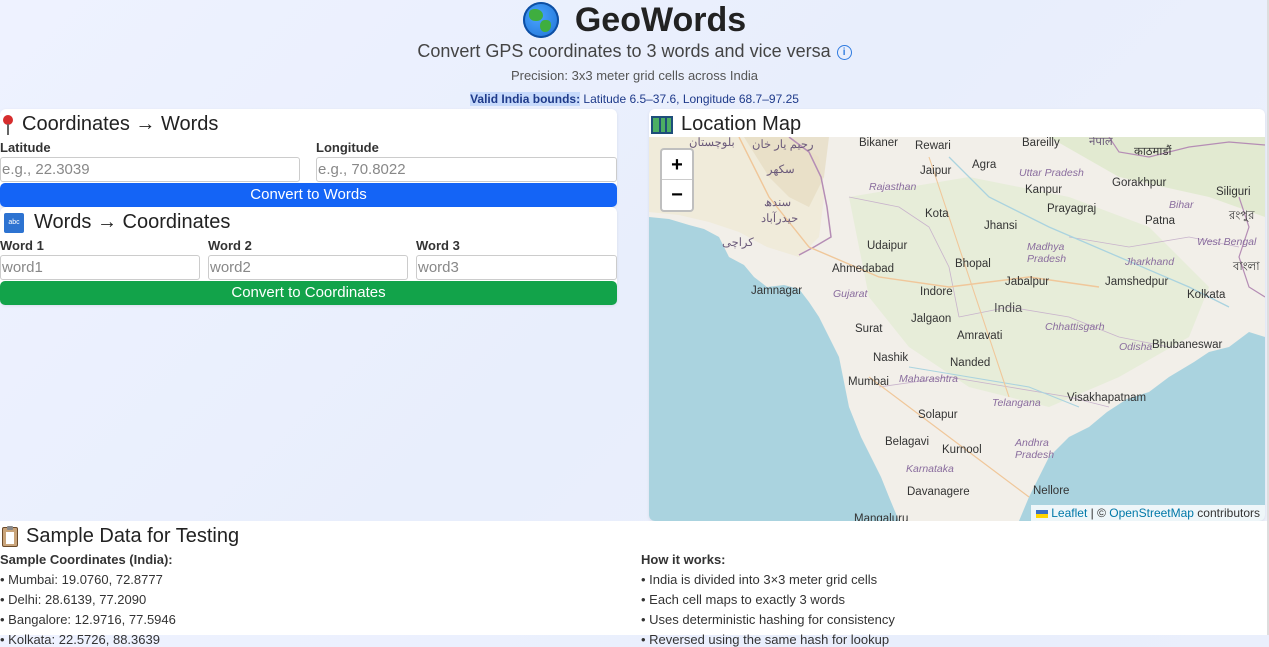  Describe the element at coordinates (1246, 267) in the screenshot. I see `place-label: বাংলা` at that location.